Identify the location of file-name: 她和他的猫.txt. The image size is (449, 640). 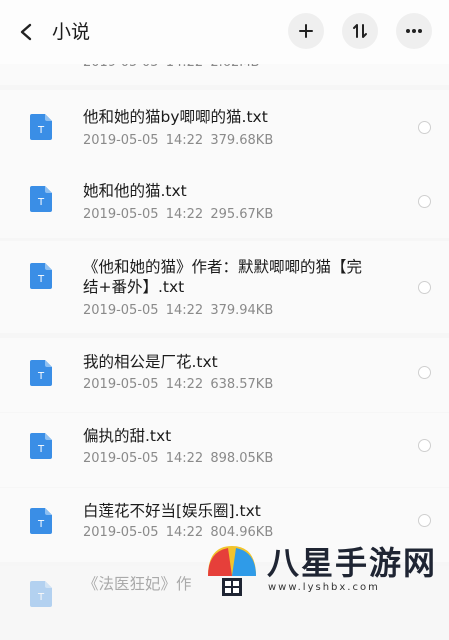
(135, 191).